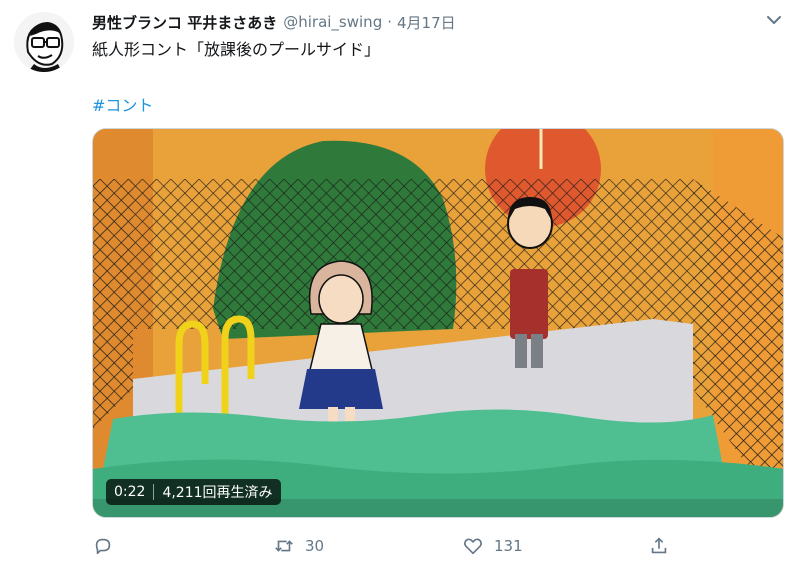 The image size is (800, 573). Describe the element at coordinates (184, 22) in the screenshot. I see `author-name: 男性ブランコ 平井まさあき` at that location.